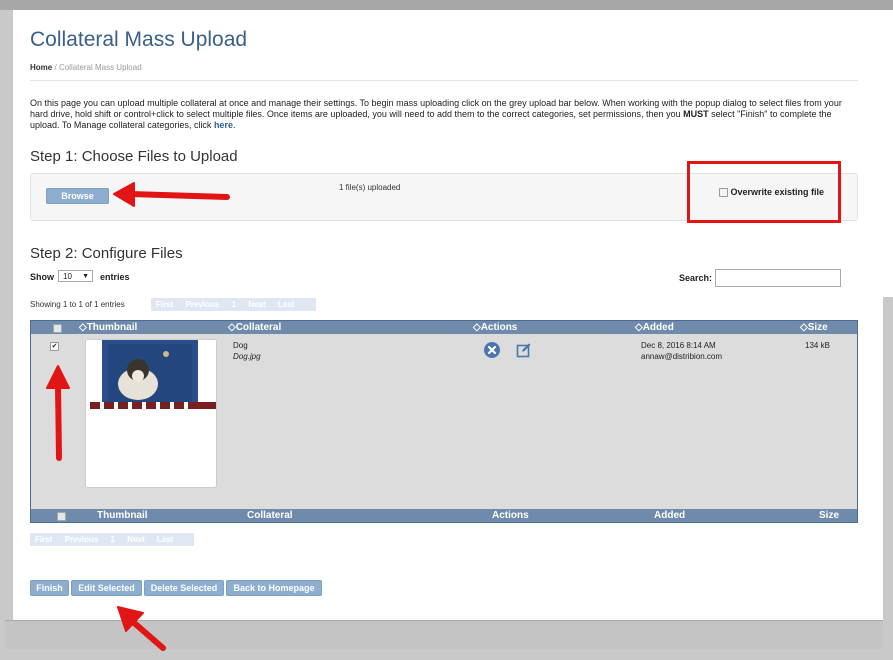  Describe the element at coordinates (67, 276) in the screenshot. I see `entries-select-value: 10` at that location.